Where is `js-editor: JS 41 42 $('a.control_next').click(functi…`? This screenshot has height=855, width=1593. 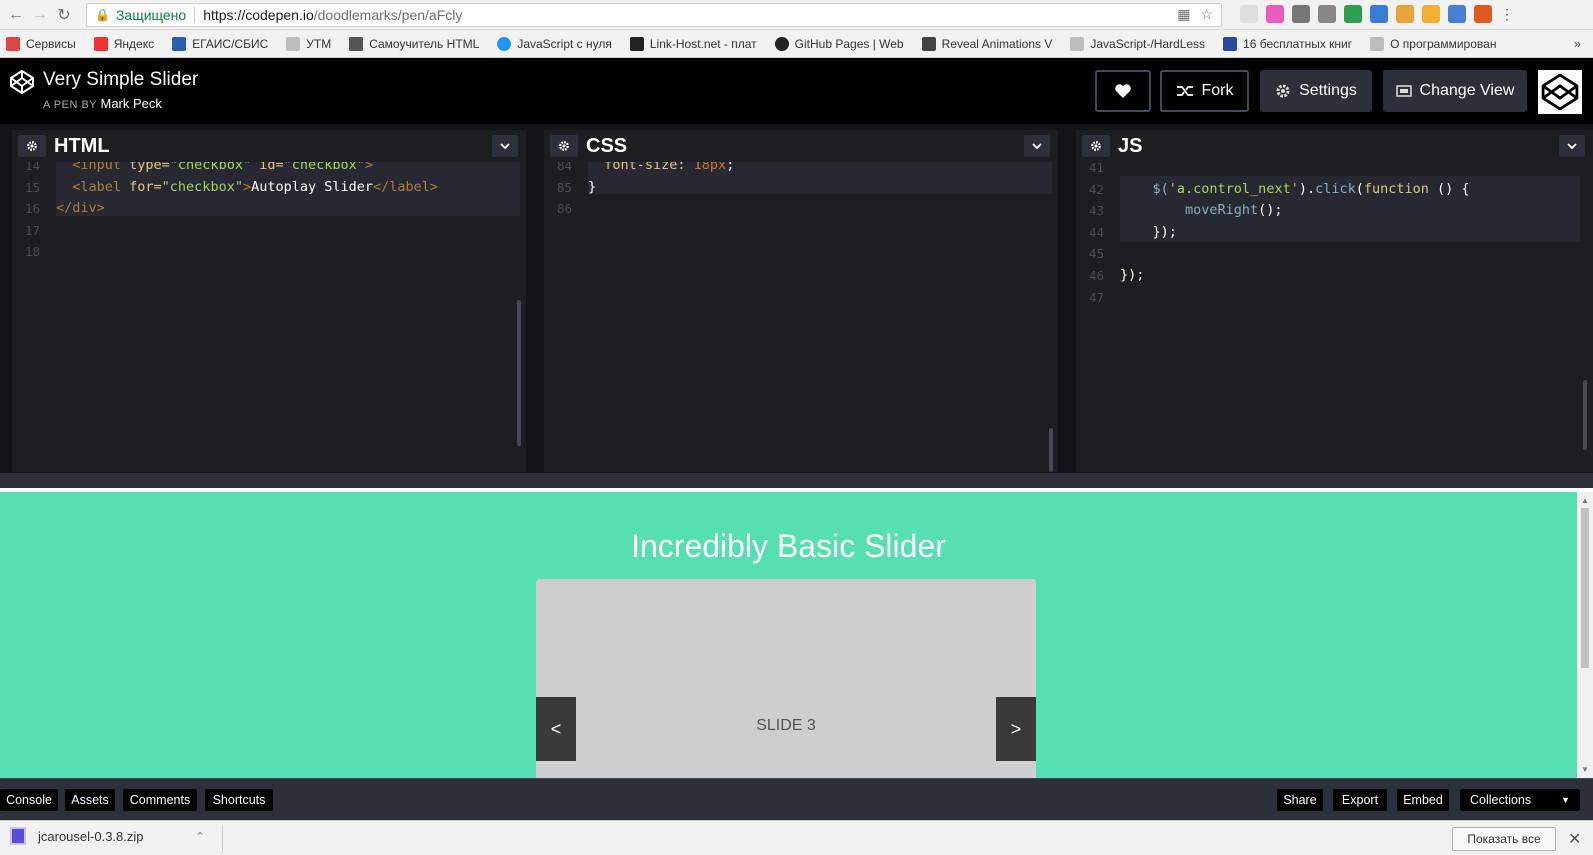
js-editor: JS 41 42 $('a.control_next').click(functi… is located at coordinates (1334, 301).